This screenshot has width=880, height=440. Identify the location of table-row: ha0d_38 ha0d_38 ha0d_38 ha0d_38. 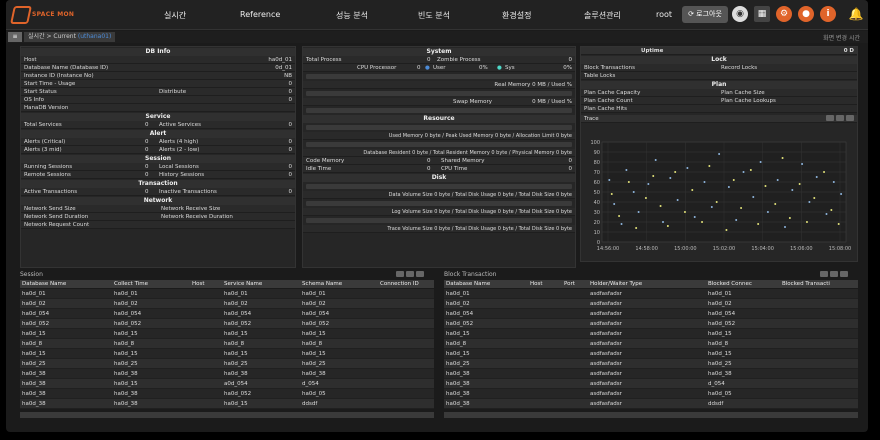
(227, 374).